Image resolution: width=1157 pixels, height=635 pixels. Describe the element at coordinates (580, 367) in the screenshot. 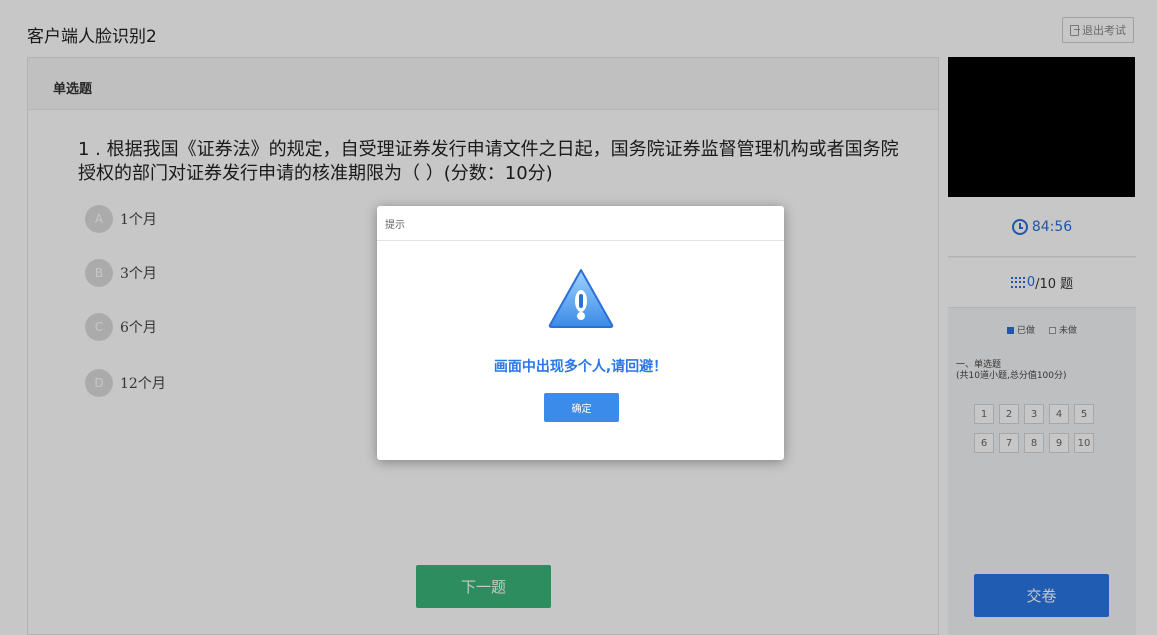

I see `dialog-message: 画面中出现多个人,请回避！` at that location.